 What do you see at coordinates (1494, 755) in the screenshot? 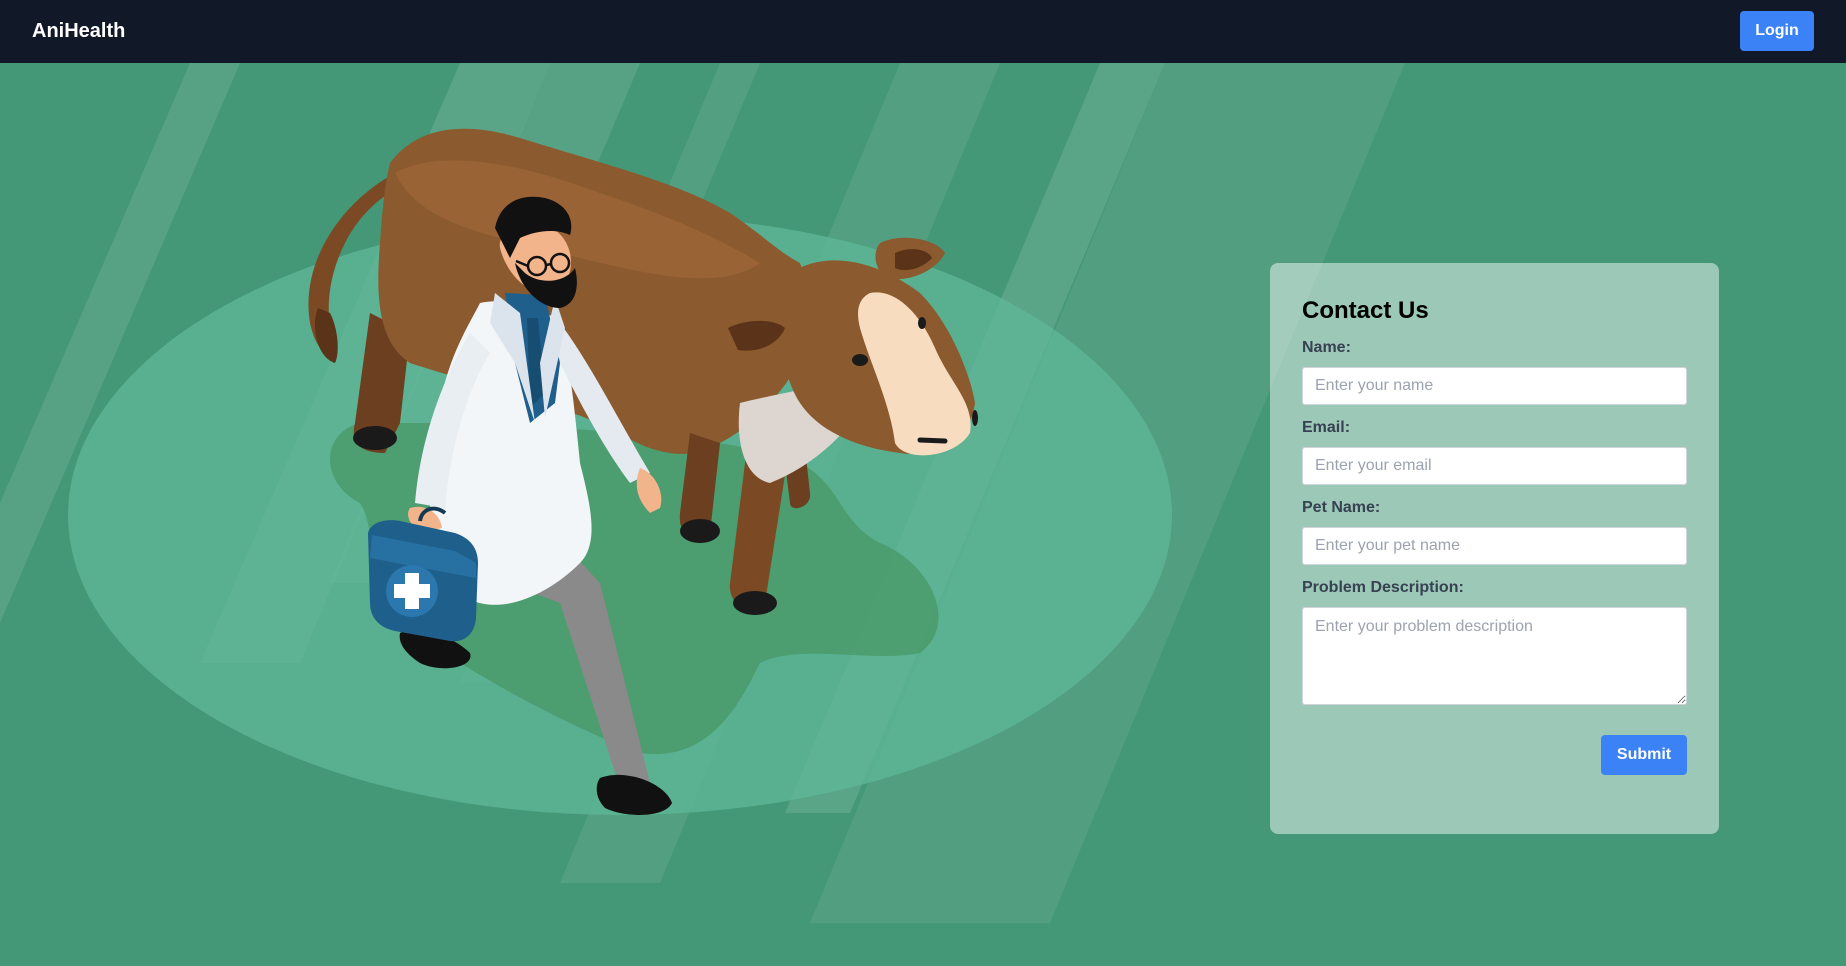
I see `submit-row: Submit` at bounding box center [1494, 755].